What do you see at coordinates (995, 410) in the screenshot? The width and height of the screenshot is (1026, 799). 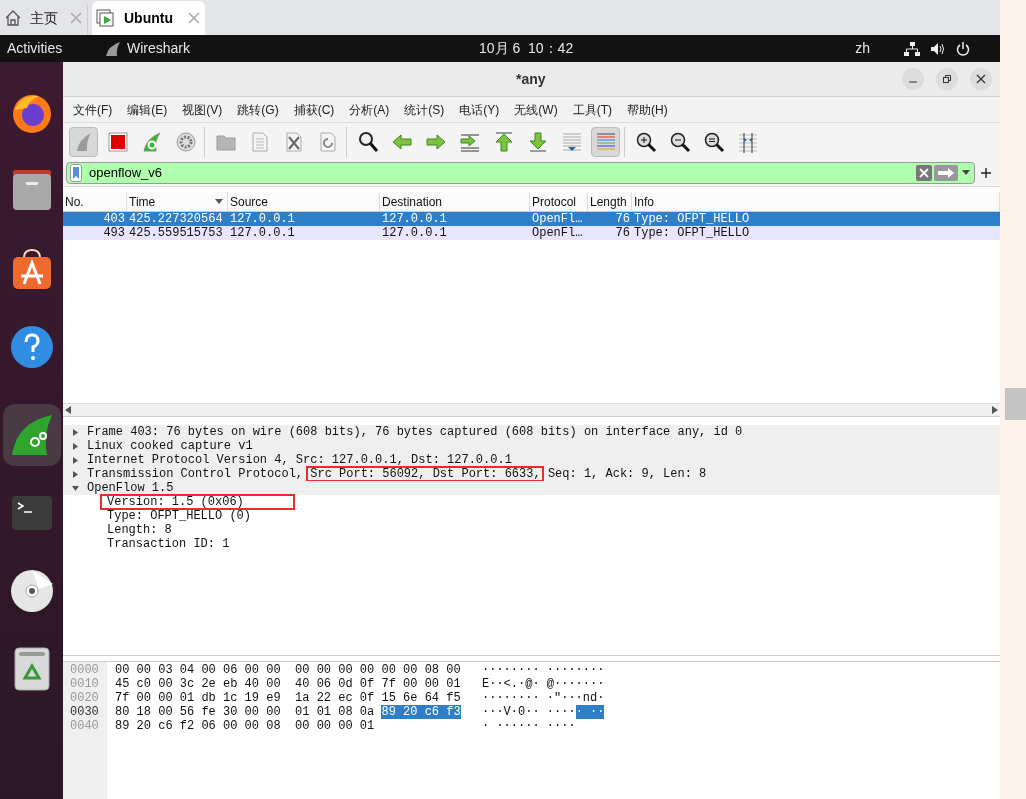 I see `scroll-right-icon` at bounding box center [995, 410].